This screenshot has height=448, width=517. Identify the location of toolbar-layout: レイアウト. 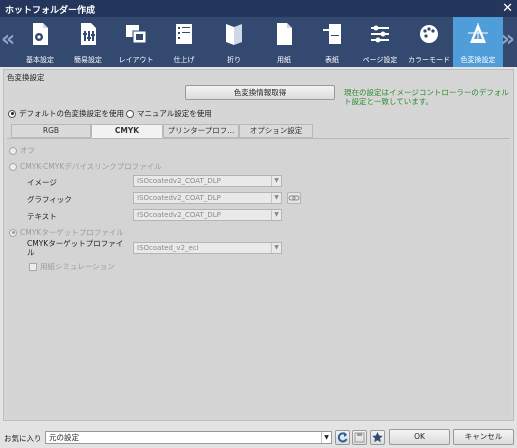
(136, 42).